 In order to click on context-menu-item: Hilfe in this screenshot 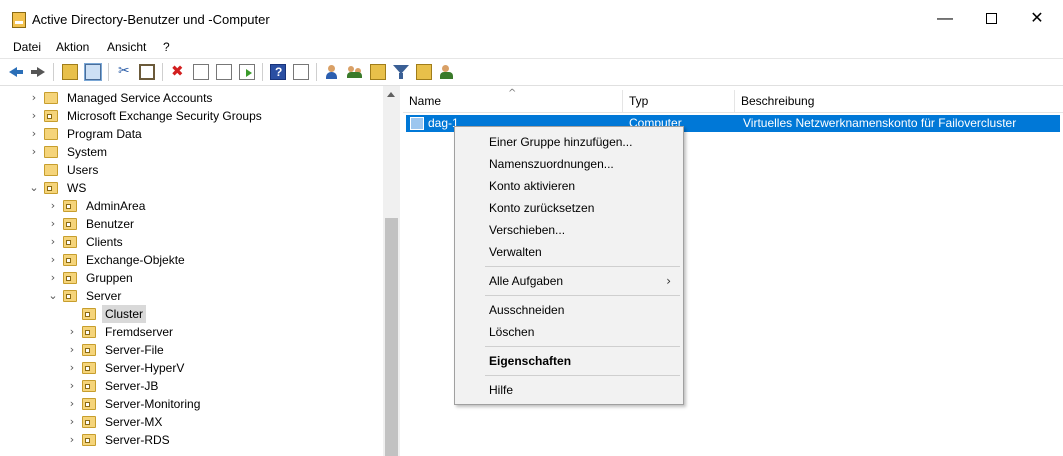, I will do `click(569, 390)`.